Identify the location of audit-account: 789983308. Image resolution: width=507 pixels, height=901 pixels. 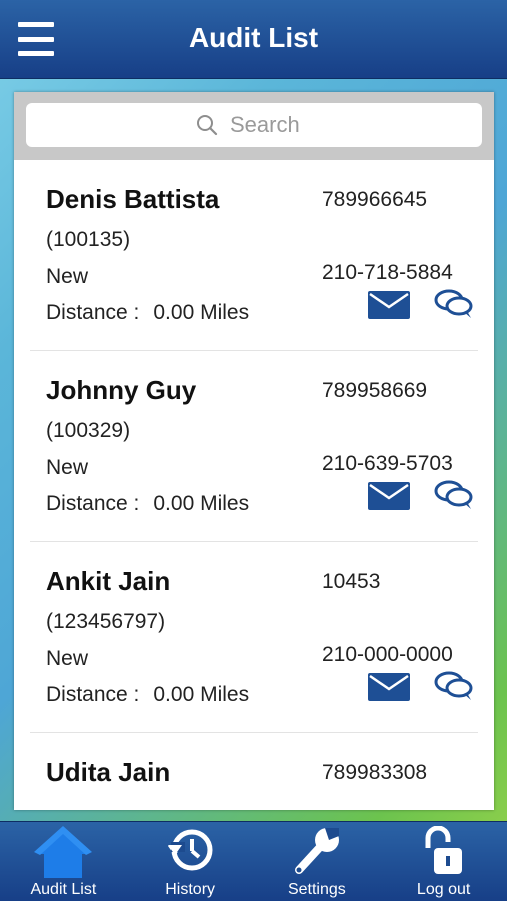
(375, 772).